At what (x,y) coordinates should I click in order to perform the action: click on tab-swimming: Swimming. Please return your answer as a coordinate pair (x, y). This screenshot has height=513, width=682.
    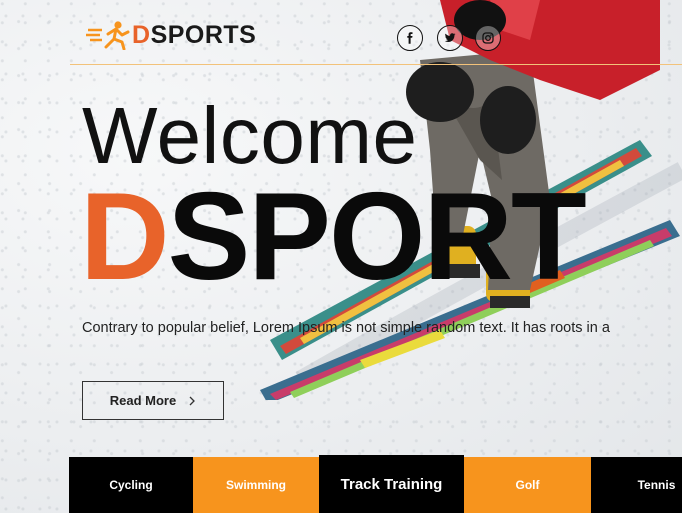
    Looking at the image, I should click on (256, 485).